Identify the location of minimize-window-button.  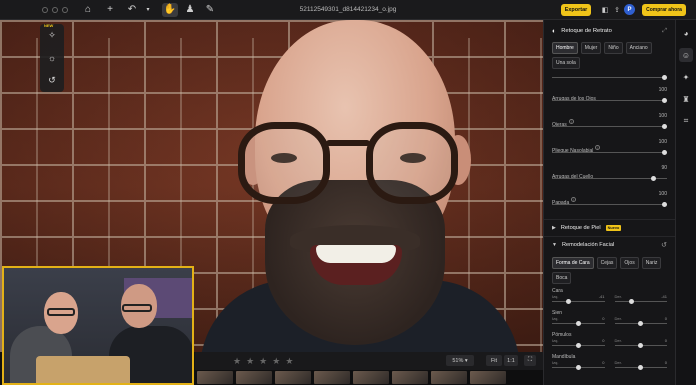
(55, 9).